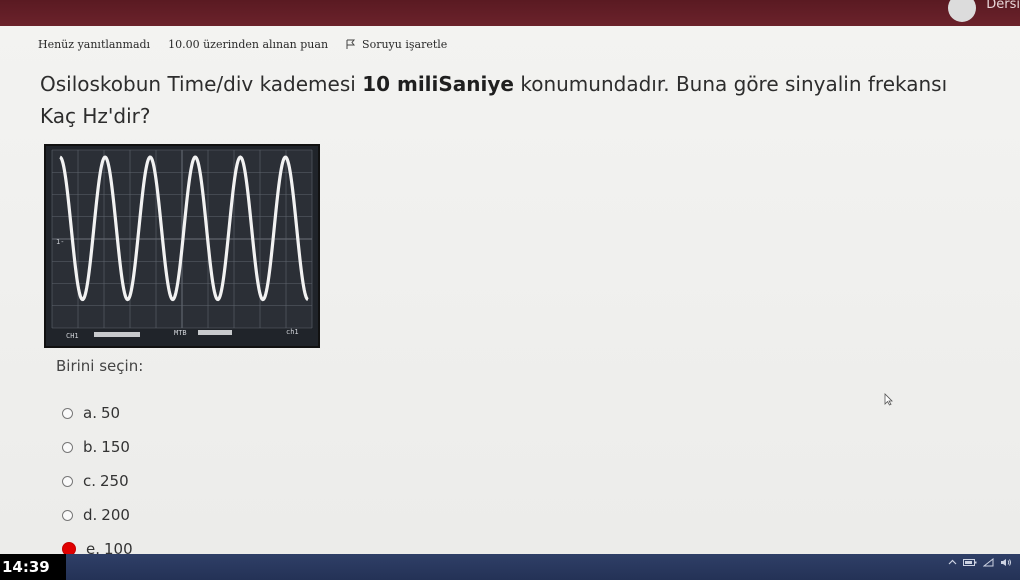 Image resolution: width=1020 pixels, height=580 pixels. Describe the element at coordinates (72, 336) in the screenshot. I see `channel-label: CH1` at that location.